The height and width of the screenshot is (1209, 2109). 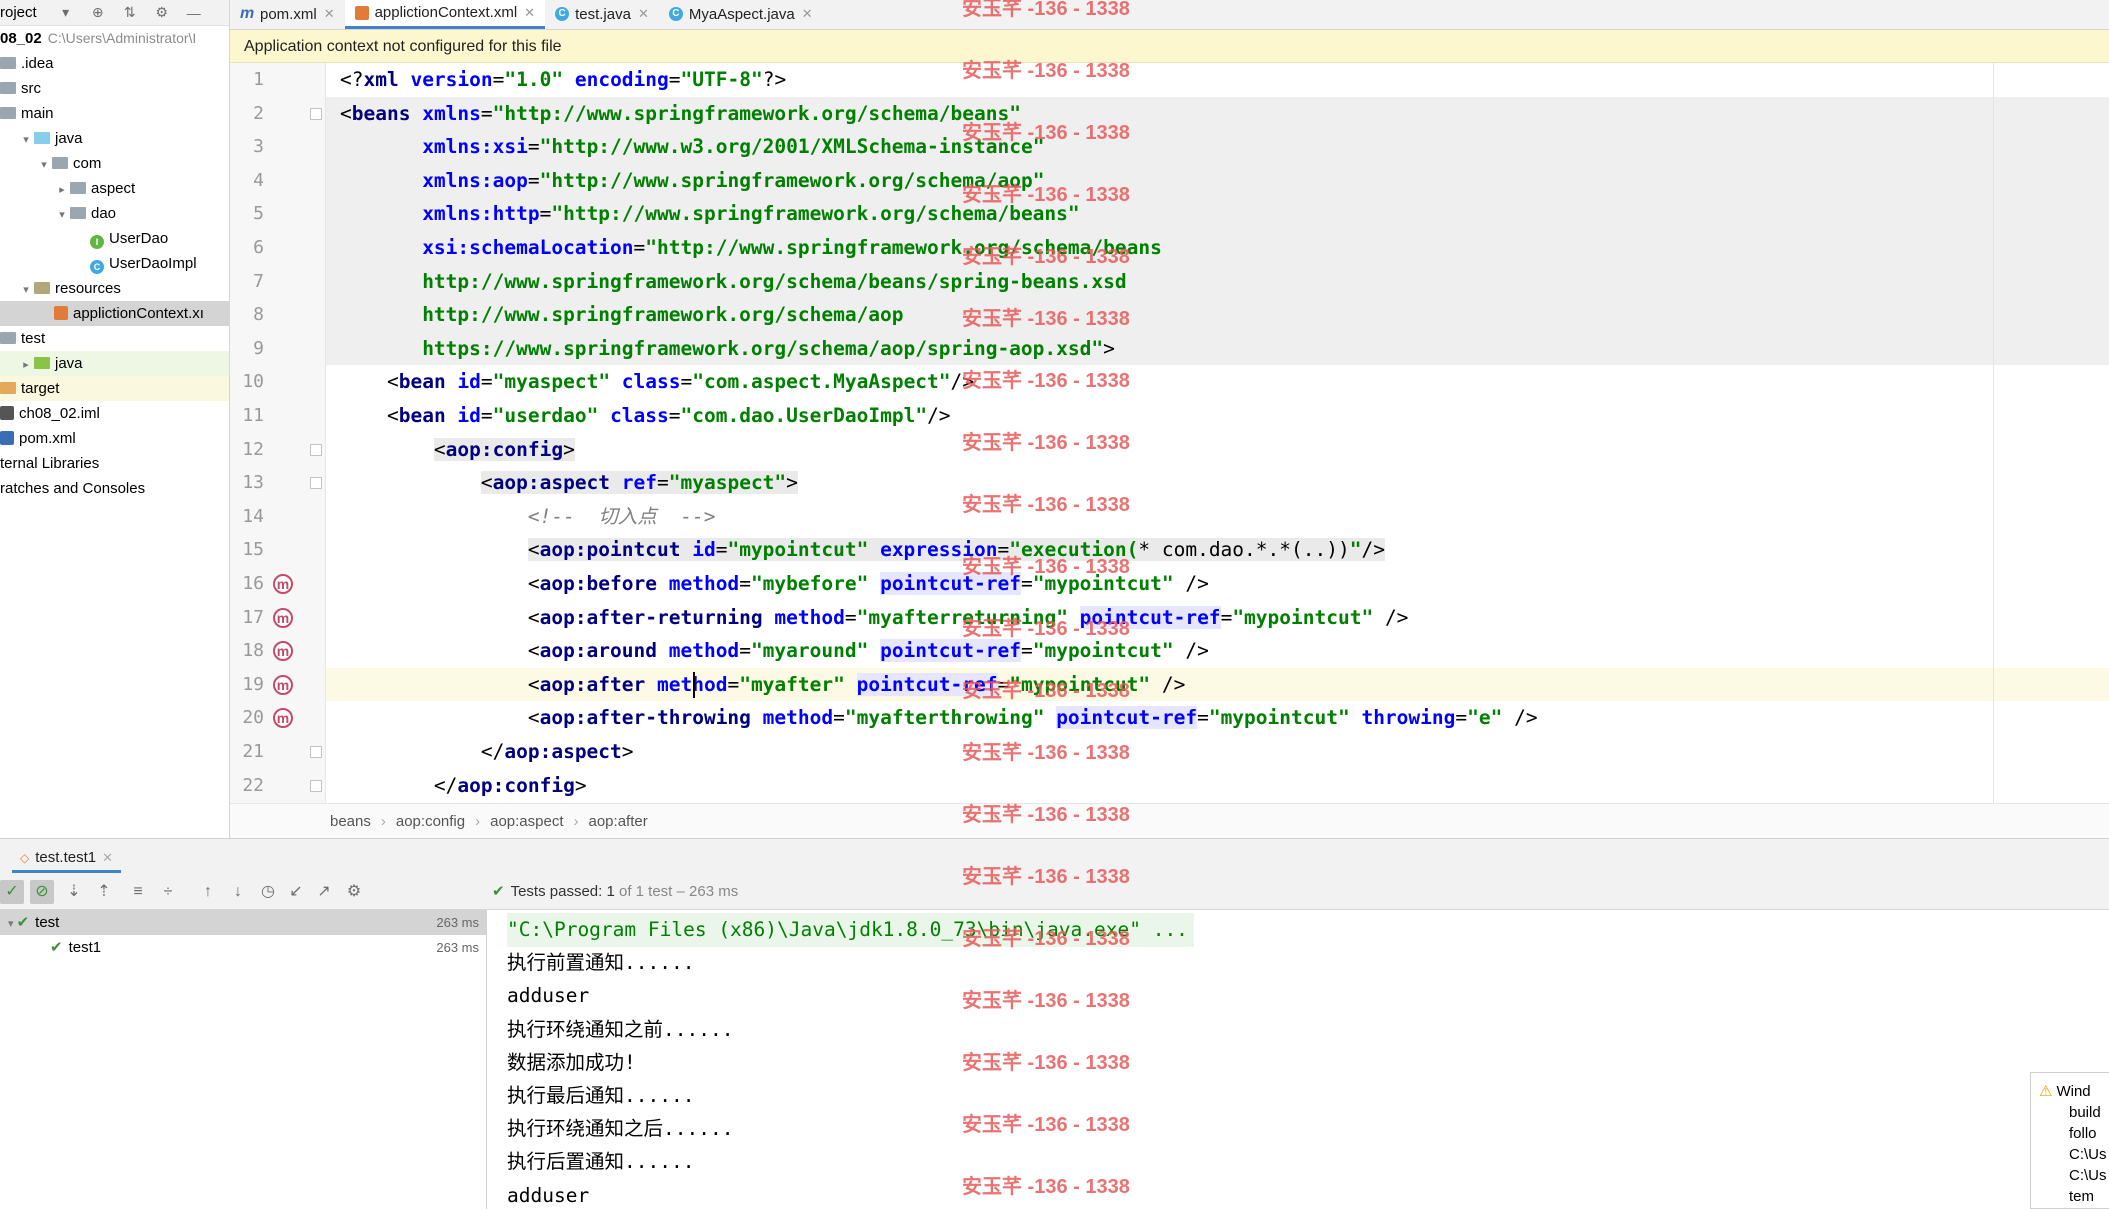 I want to click on notification-balloon: ⚠ Wind build follo C:\Us C:\Us tem, so click(x=2069, y=1140).